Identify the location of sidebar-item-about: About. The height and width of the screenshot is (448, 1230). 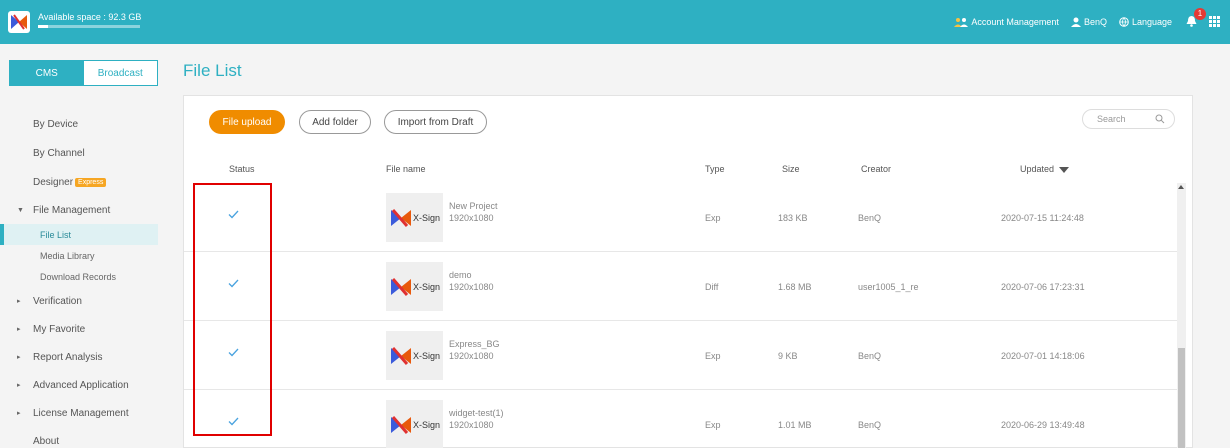
(79, 437).